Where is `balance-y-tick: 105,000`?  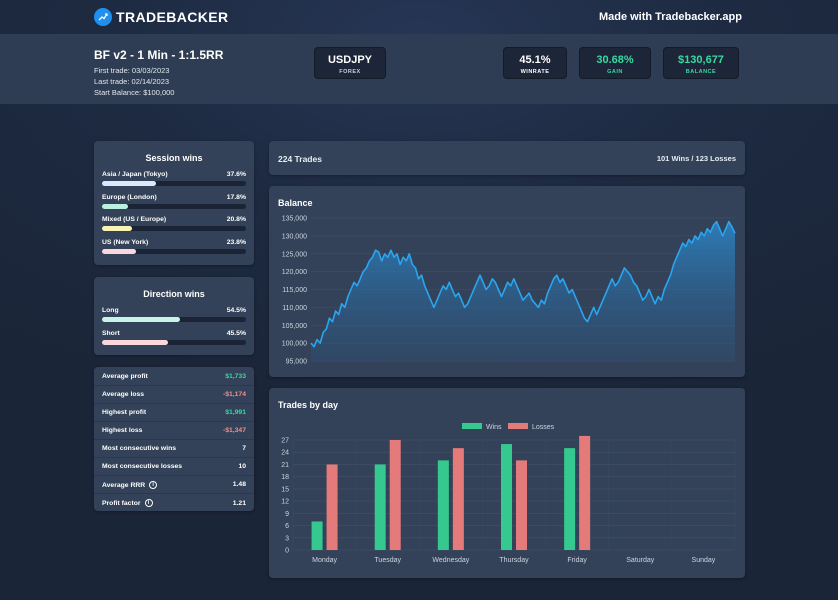
balance-y-tick: 105,000 is located at coordinates (294, 326).